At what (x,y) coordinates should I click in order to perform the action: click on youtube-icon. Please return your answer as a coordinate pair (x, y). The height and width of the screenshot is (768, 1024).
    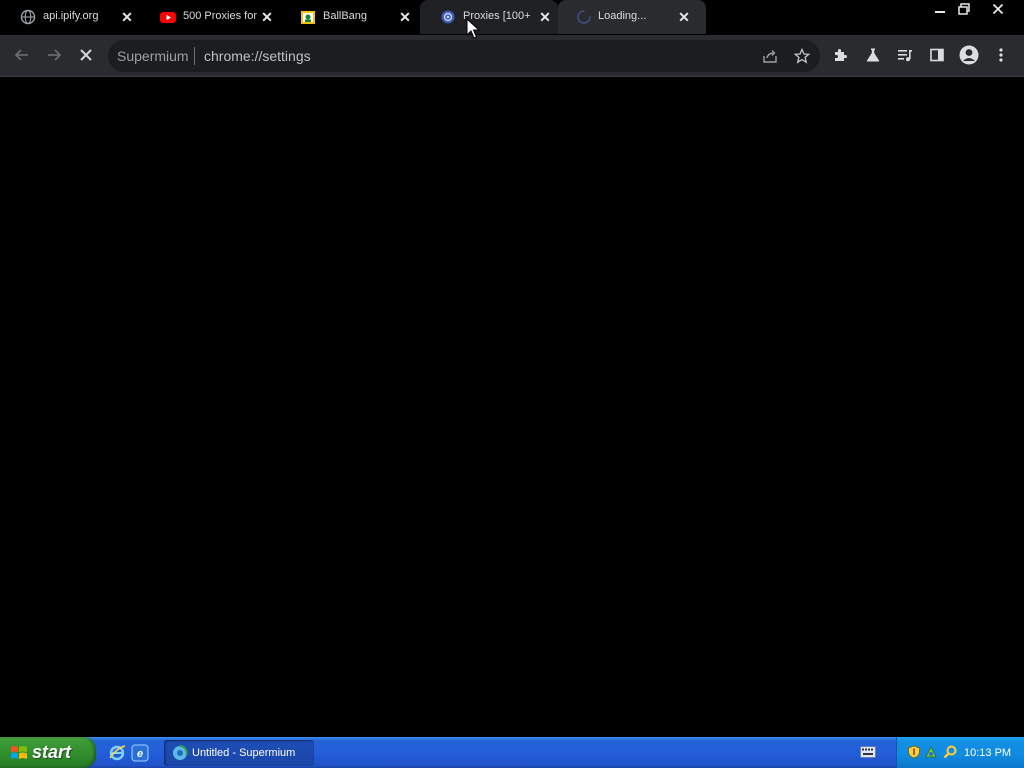
    Looking at the image, I should click on (168, 17).